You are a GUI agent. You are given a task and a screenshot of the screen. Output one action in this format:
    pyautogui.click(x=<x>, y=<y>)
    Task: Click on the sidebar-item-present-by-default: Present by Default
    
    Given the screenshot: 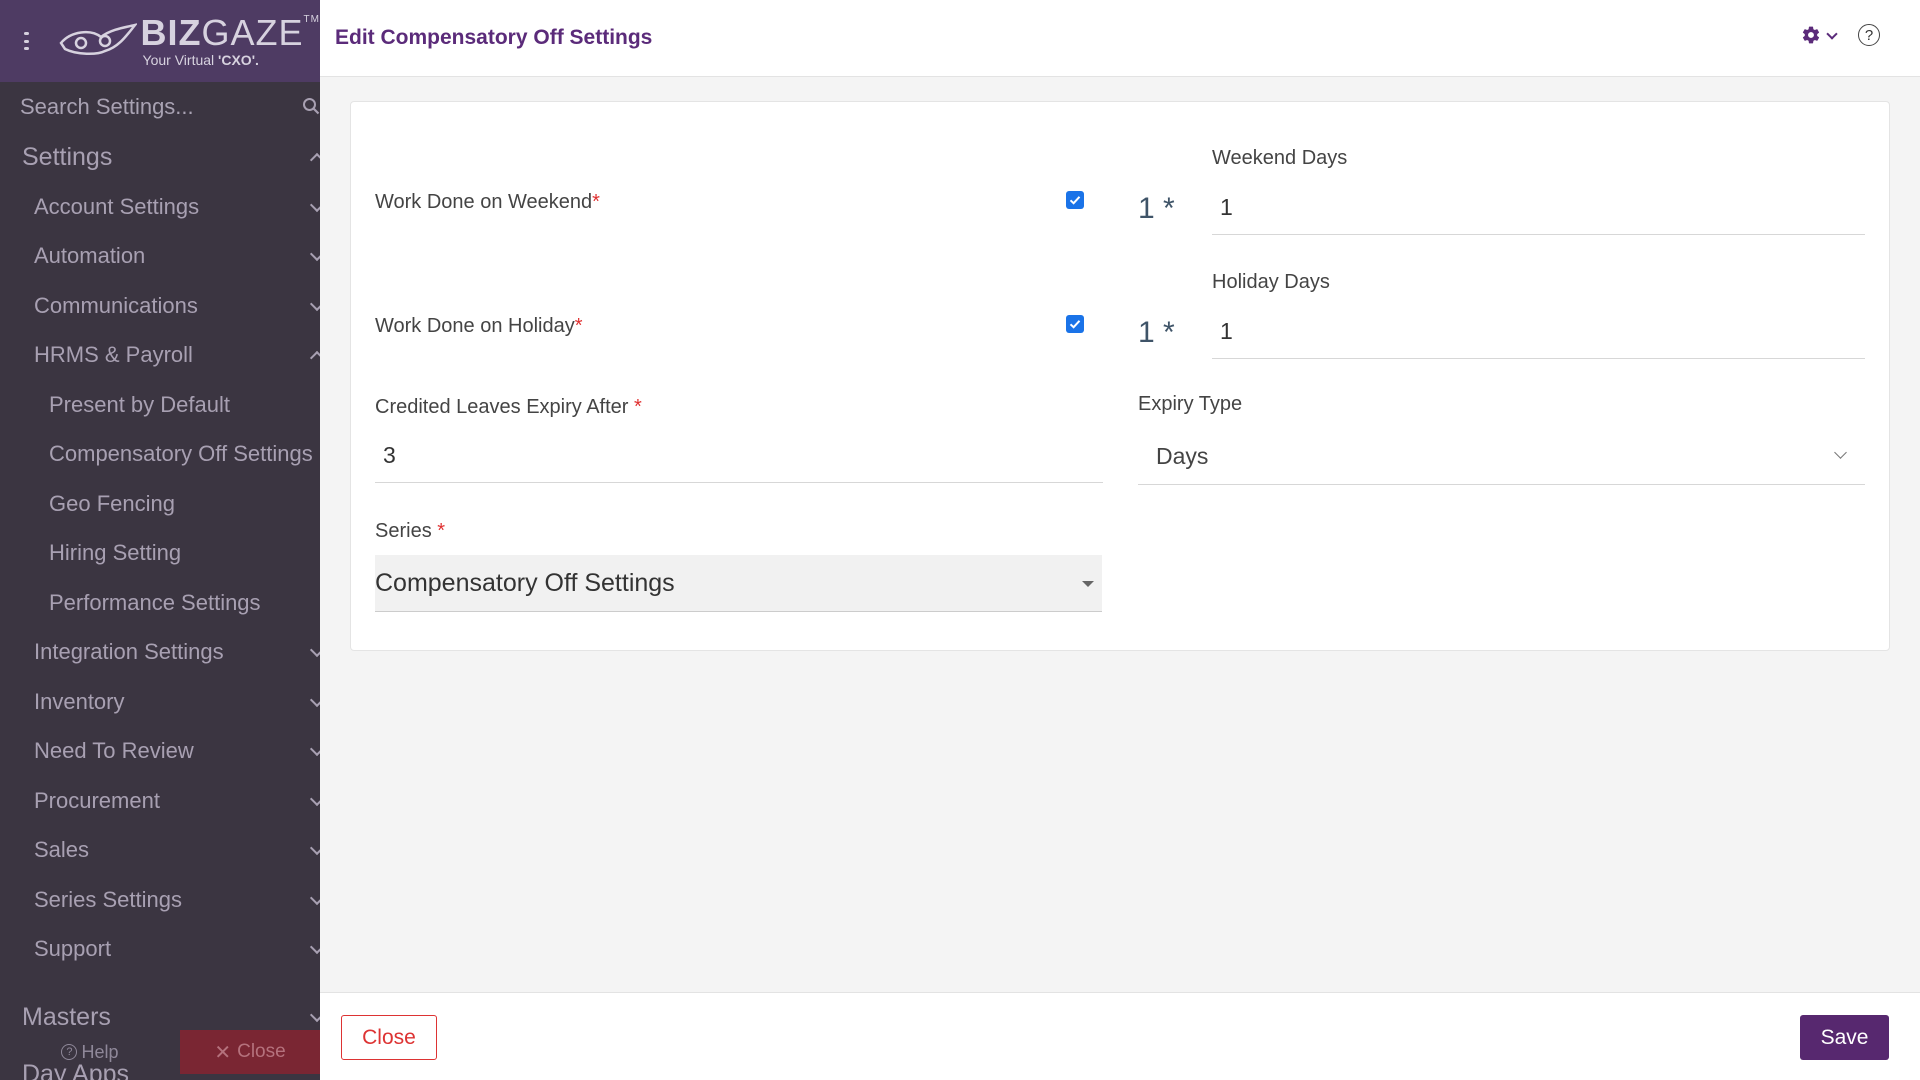 What is the action you would take?
    pyautogui.click(x=160, y=405)
    